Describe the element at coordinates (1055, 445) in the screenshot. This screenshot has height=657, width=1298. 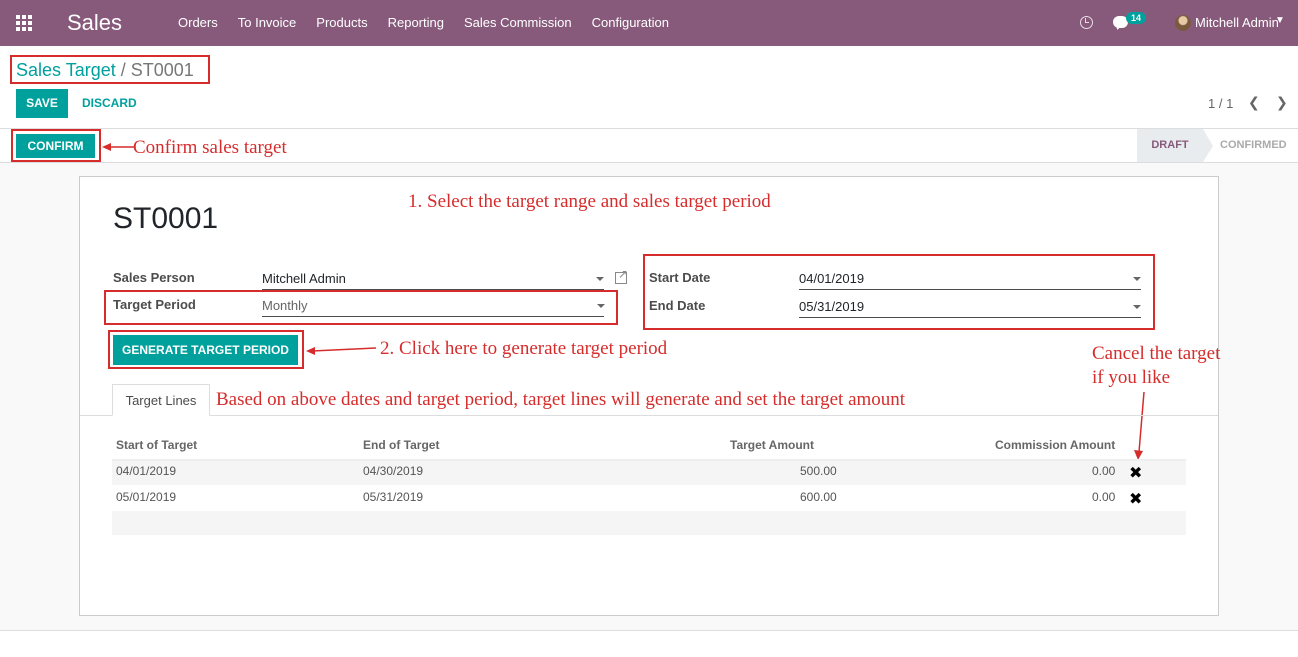
I see `column-header-commission: Commission Amount` at that location.